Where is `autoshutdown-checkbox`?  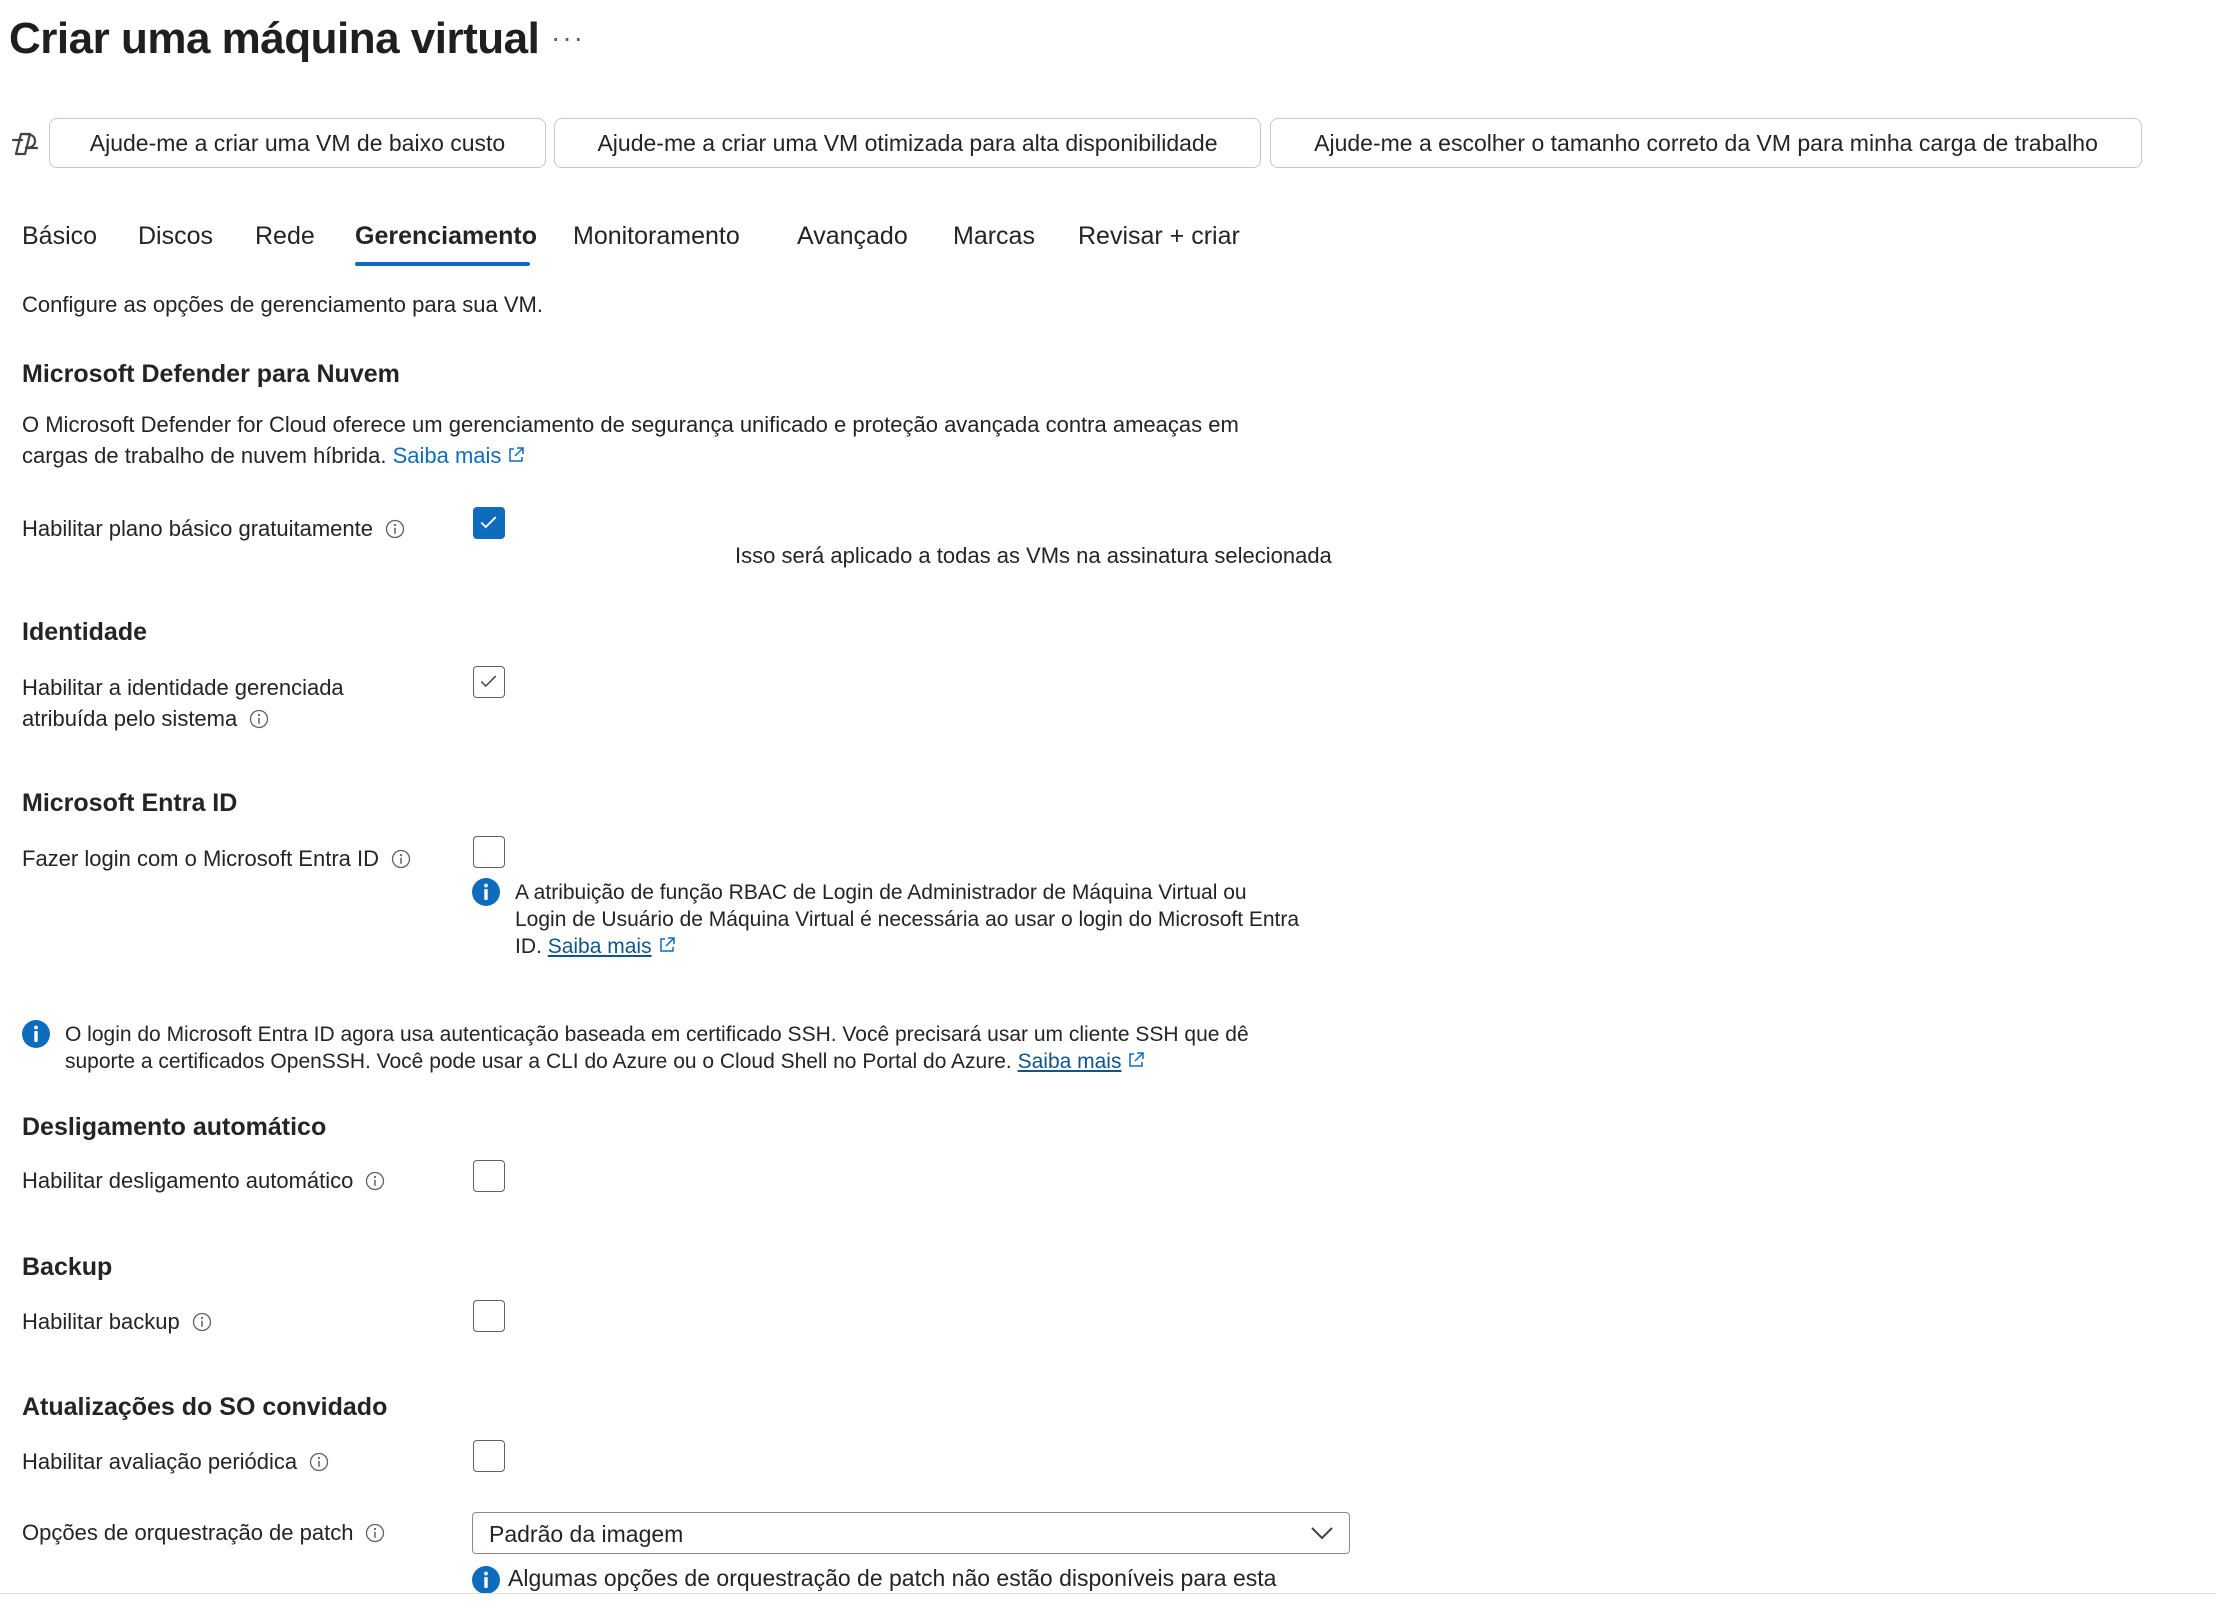 autoshutdown-checkbox is located at coordinates (489, 1176).